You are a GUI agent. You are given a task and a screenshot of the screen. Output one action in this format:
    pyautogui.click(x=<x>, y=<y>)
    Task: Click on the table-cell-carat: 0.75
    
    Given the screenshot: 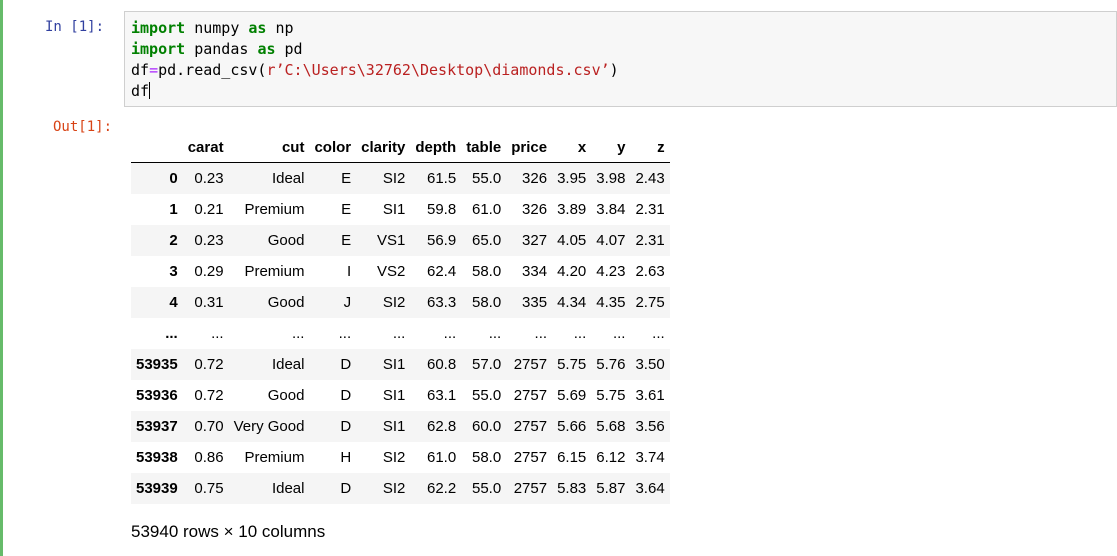 What is the action you would take?
    pyautogui.click(x=209, y=488)
    